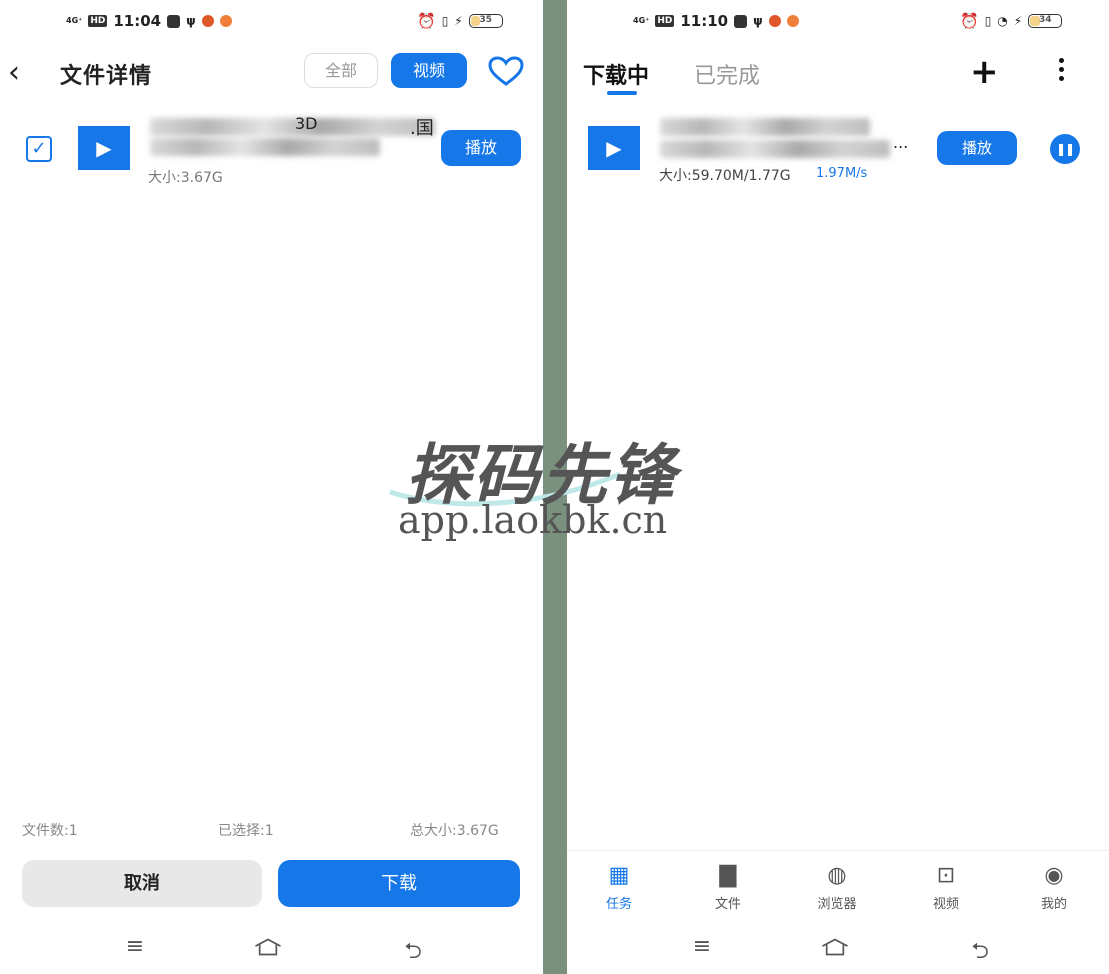 This screenshot has width=1109, height=974. I want to click on file-name-fragment: 3D, so click(306, 123).